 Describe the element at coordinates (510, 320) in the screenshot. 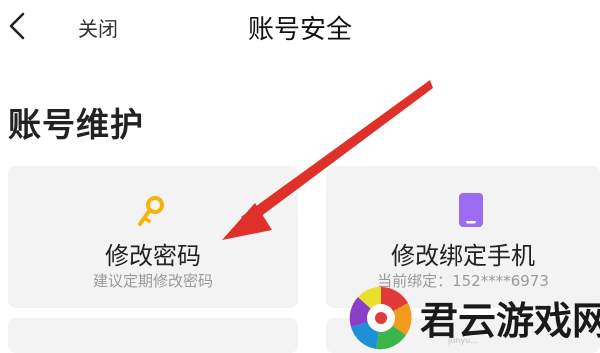

I see `watermark-text: 君云游戏网` at that location.